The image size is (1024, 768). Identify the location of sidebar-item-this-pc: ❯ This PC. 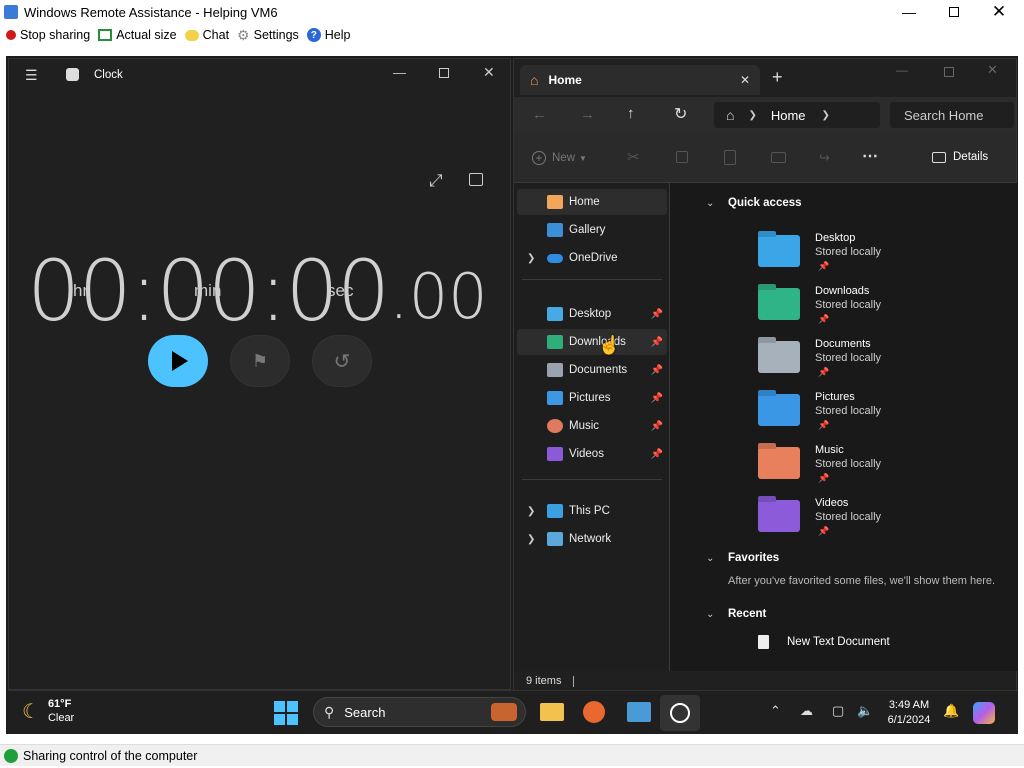
(592, 511).